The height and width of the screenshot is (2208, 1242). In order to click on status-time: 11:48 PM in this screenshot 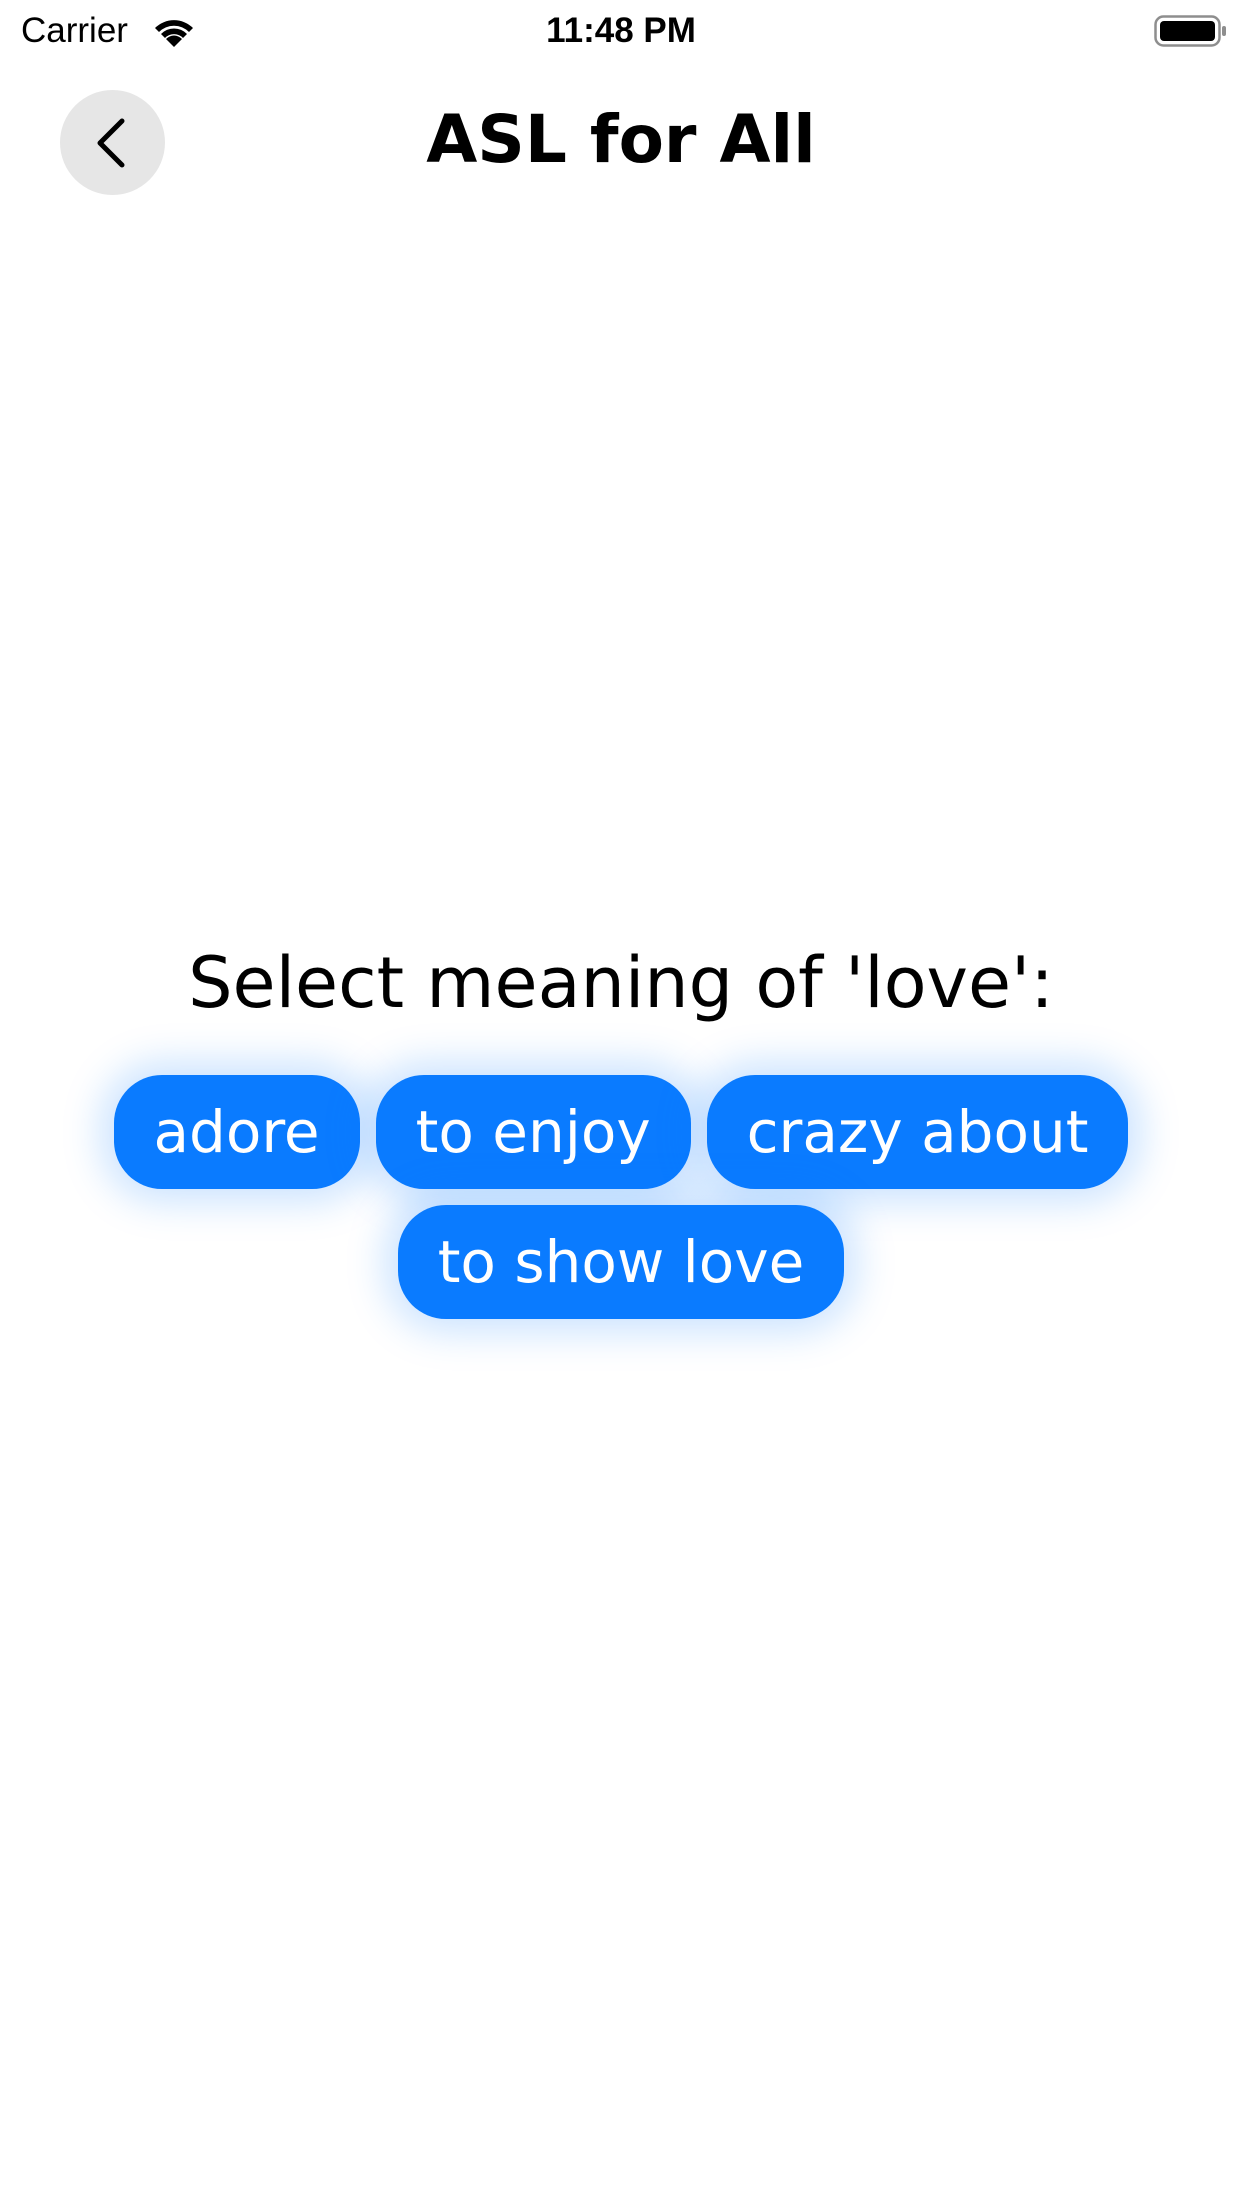, I will do `click(621, 30)`.